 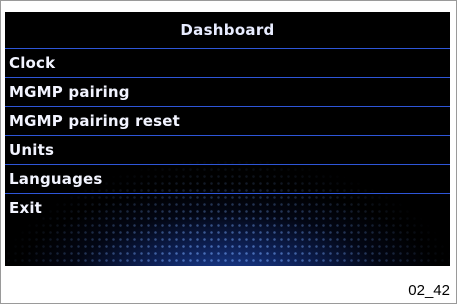 I want to click on menu-item-clock: Clock, so click(x=227, y=63).